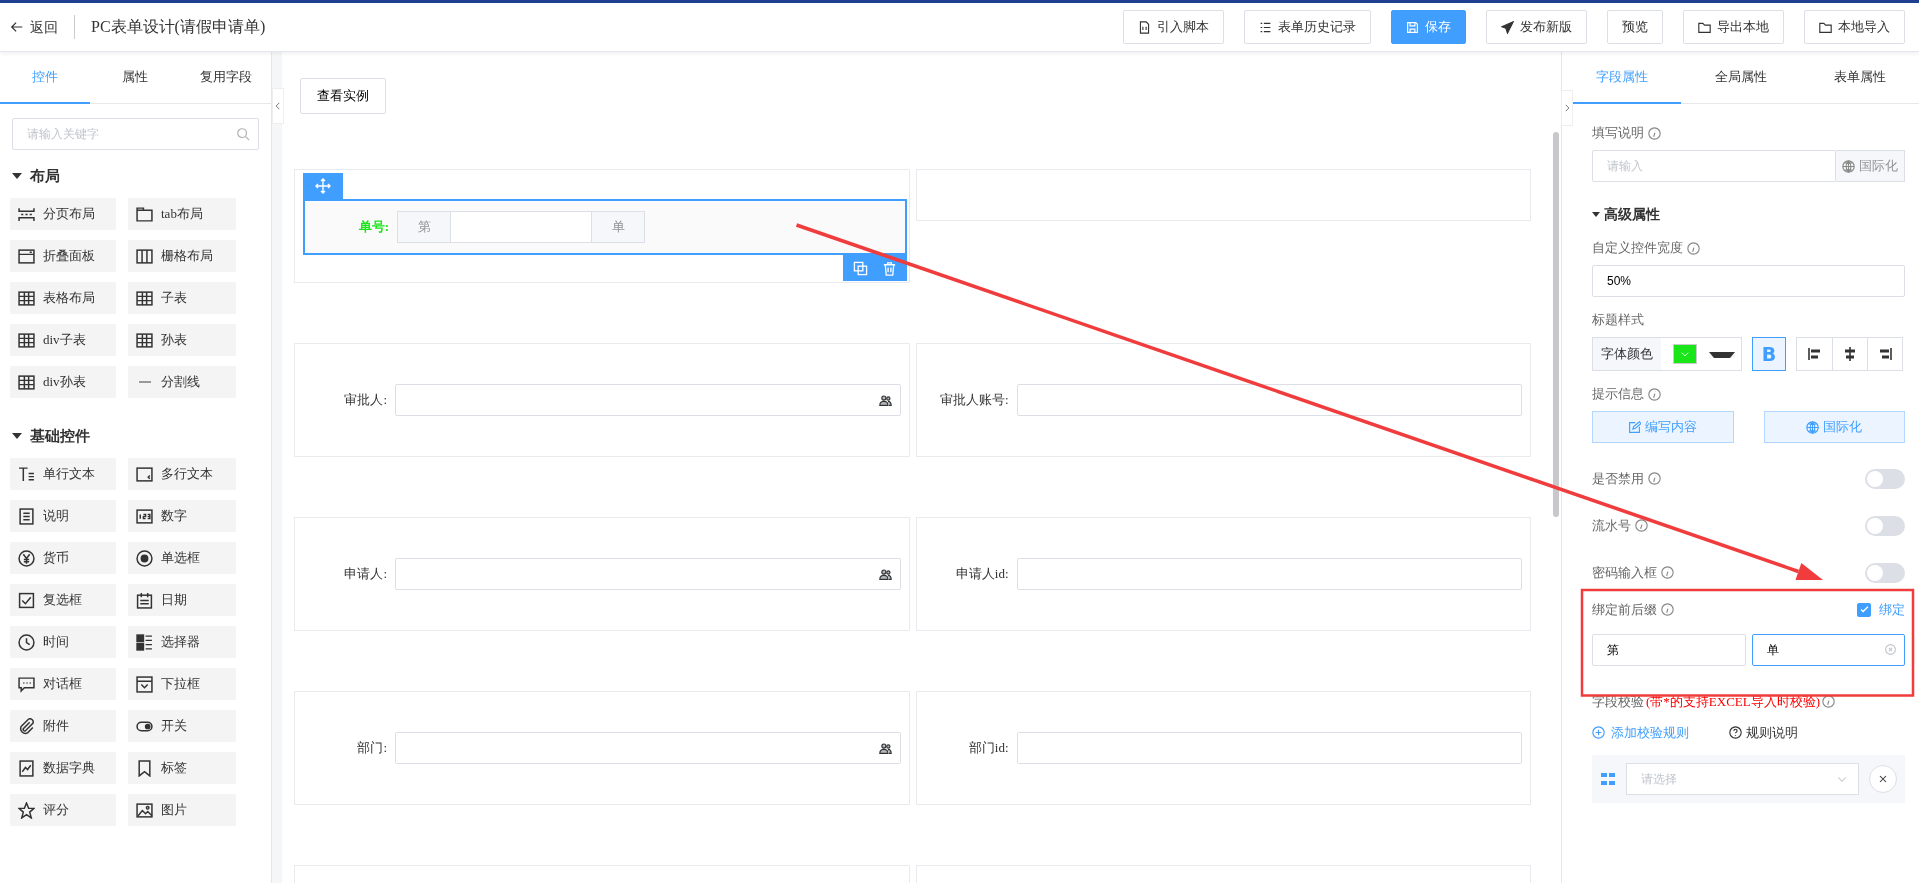  Describe the element at coordinates (45, 175) in the screenshot. I see `group-title: 布局` at that location.